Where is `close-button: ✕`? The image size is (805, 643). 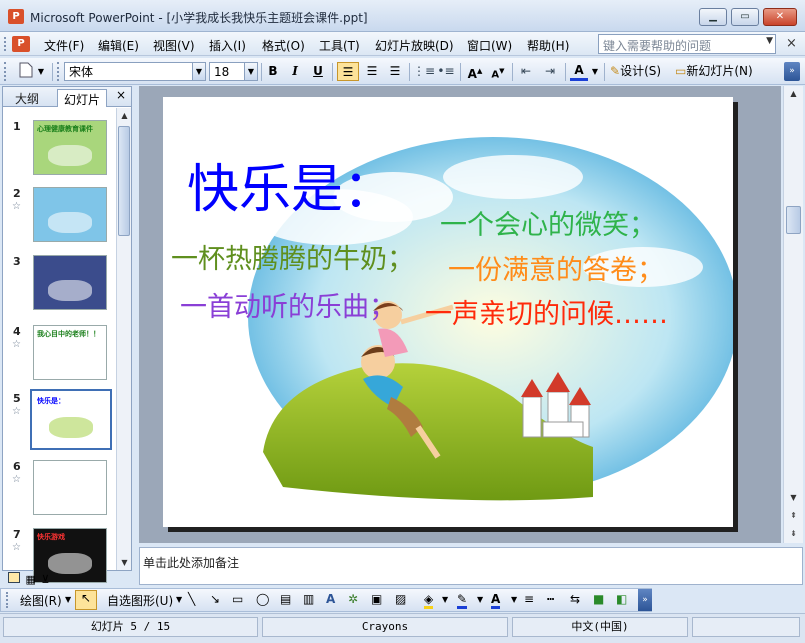
close-button: ✕ is located at coordinates (780, 17).